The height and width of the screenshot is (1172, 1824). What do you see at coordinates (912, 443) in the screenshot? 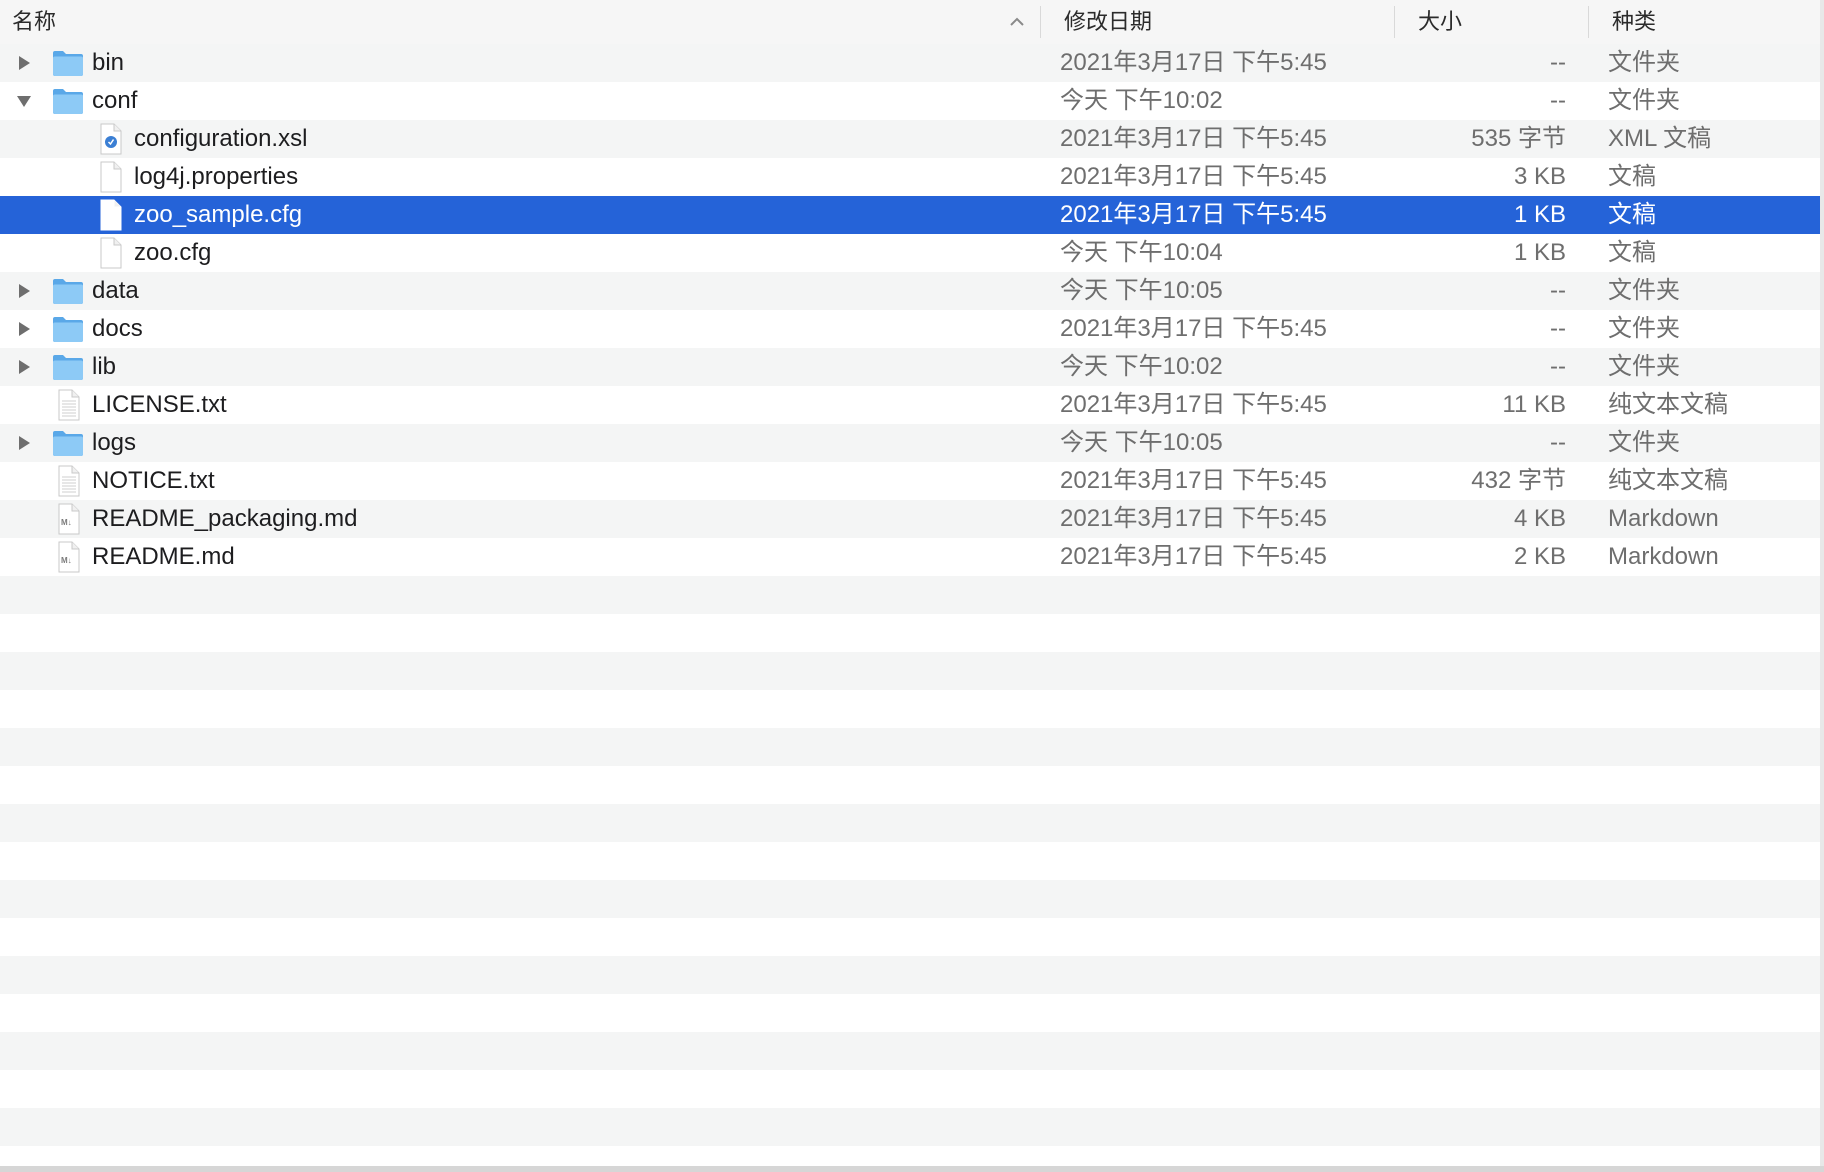
I see `folder-row: logs 今天 下午10:05 -- 文件夹` at bounding box center [912, 443].